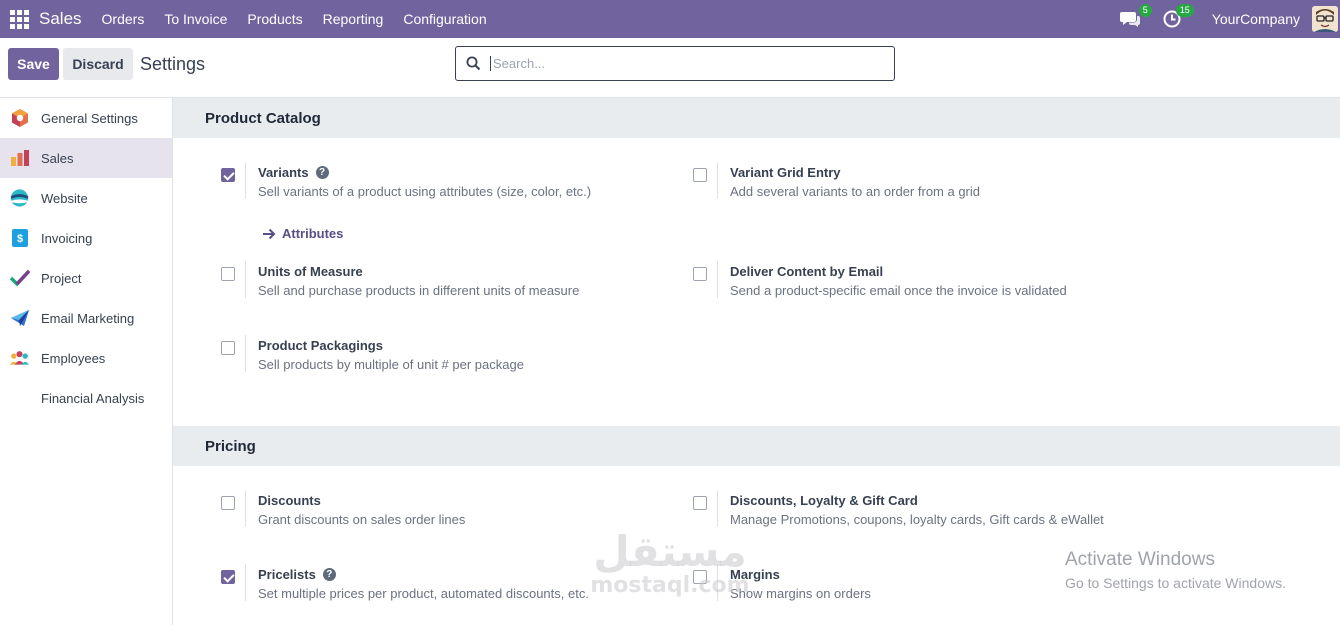 The height and width of the screenshot is (625, 1340). Describe the element at coordinates (60, 19) in the screenshot. I see `app-brand: Sales` at that location.